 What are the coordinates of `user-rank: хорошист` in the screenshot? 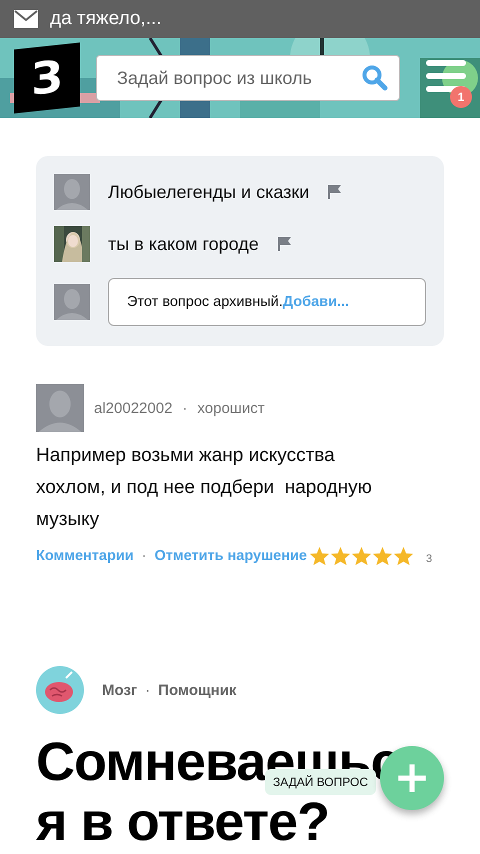 It's located at (231, 408).